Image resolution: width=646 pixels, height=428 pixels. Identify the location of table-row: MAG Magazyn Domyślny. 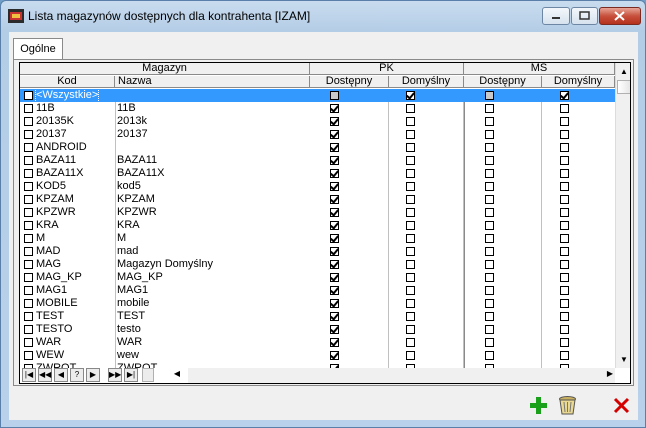
(317, 264).